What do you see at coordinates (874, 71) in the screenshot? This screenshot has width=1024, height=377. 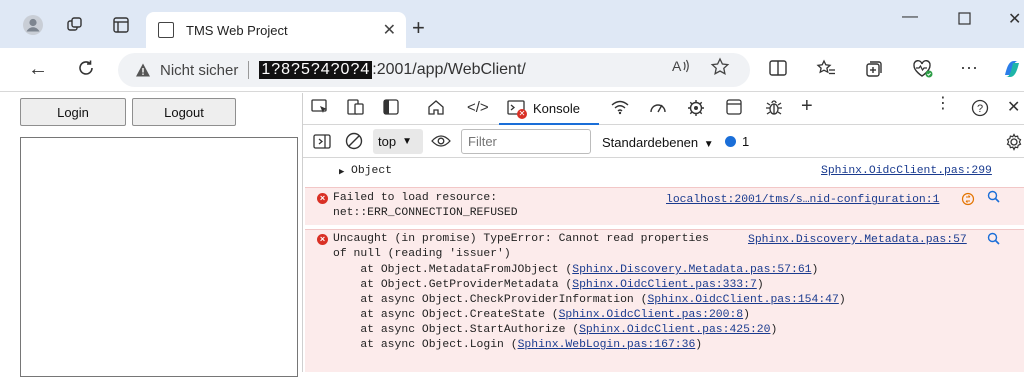 I see `collections-icon` at bounding box center [874, 71].